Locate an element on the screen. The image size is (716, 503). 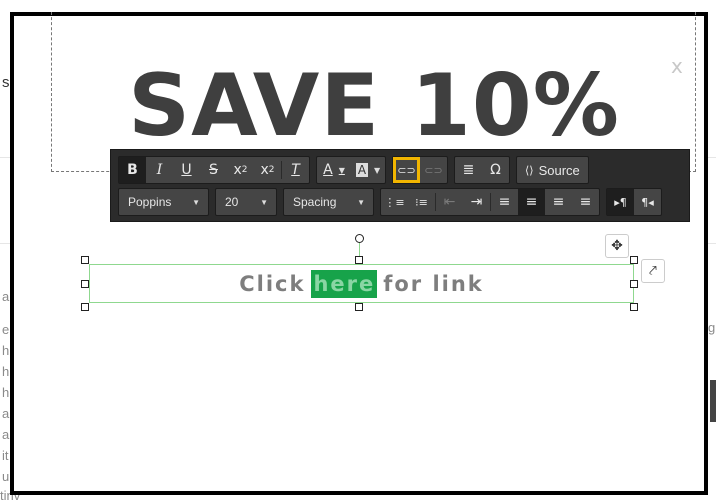
bold-button: B is located at coordinates (132, 170).